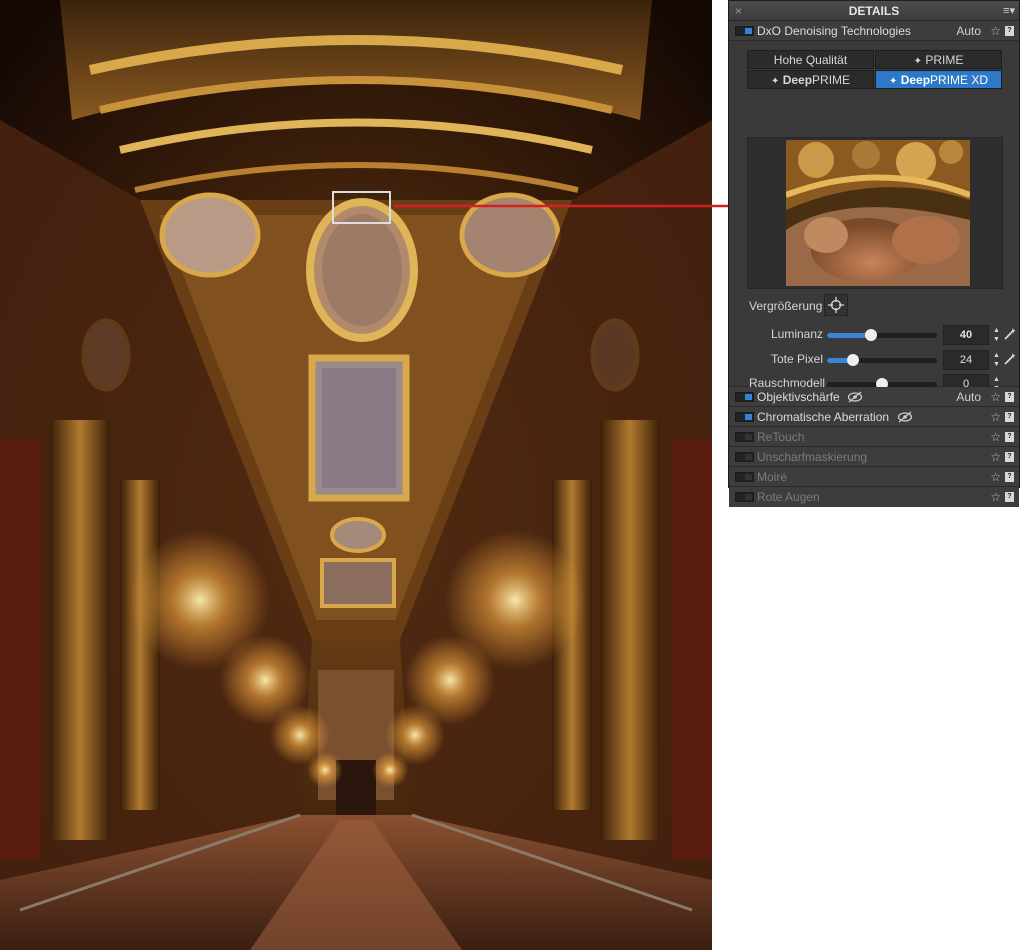 Image resolution: width=1024 pixels, height=950 pixels. What do you see at coordinates (786, 306) in the screenshot?
I see `magnifier-label: Vergrößerung` at bounding box center [786, 306].